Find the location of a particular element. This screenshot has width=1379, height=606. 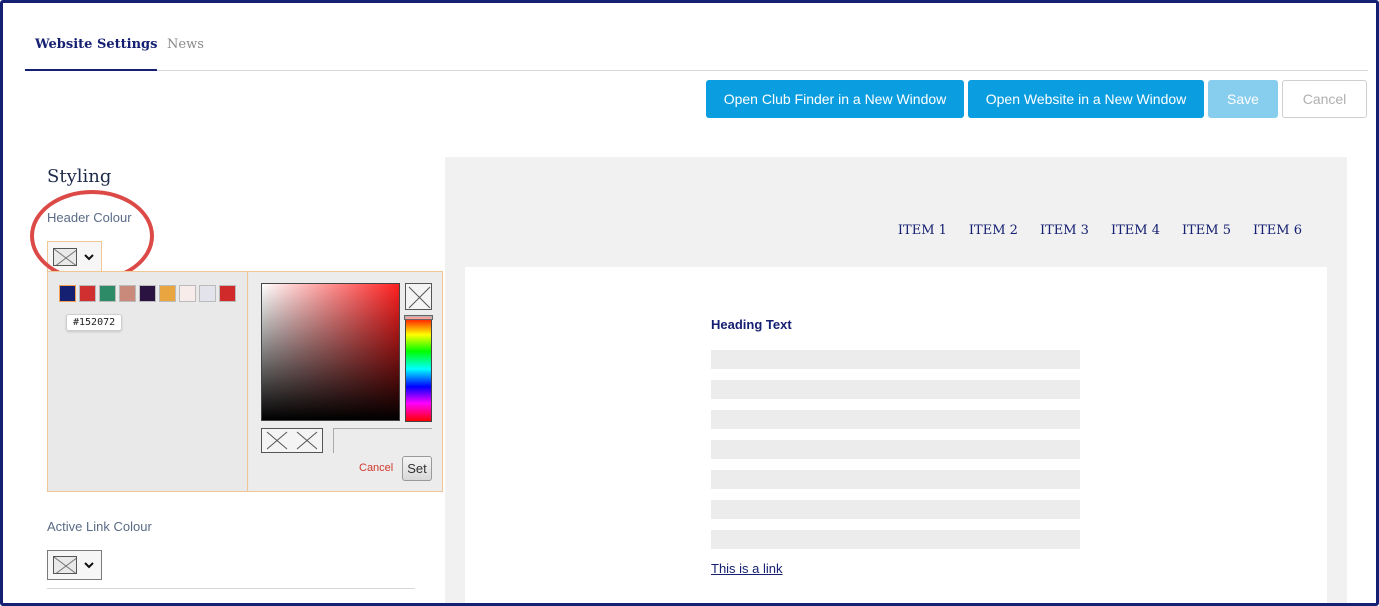

open-website-button: Open Website in a New Window is located at coordinates (1086, 99).